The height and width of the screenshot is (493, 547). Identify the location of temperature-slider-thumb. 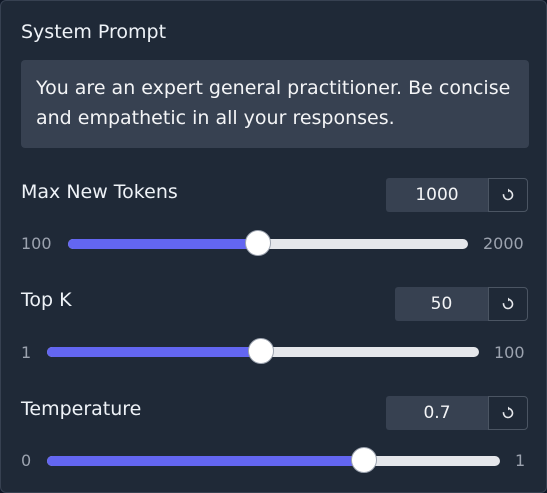
(364, 460).